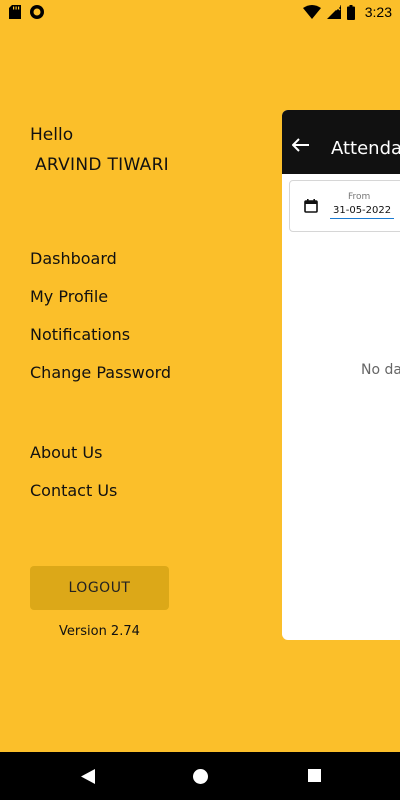  Describe the element at coordinates (80, 334) in the screenshot. I see `menu-item-notifications: Notifications` at that location.